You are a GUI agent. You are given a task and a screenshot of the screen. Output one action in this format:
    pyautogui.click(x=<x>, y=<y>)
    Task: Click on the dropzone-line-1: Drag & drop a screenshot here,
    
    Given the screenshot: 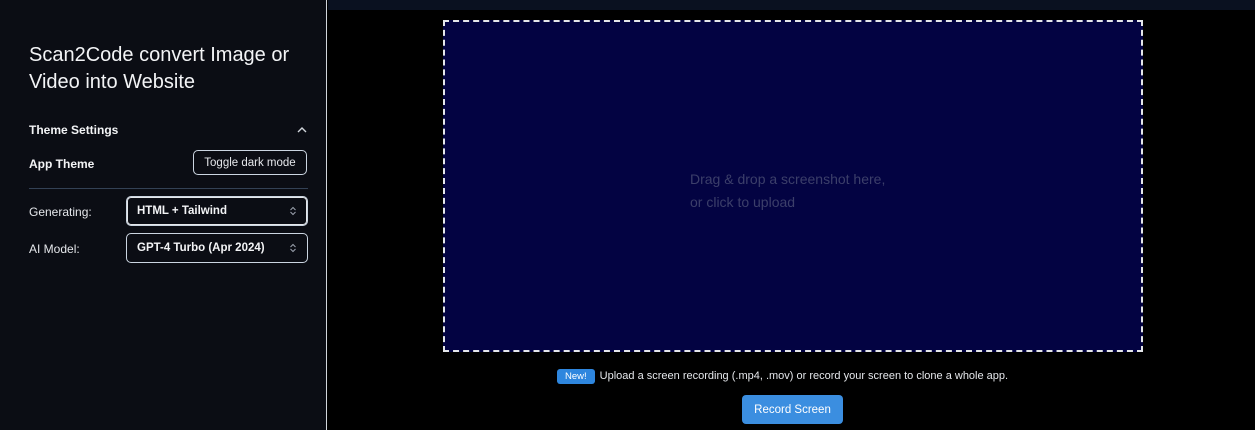 What is the action you would take?
    pyautogui.click(x=788, y=179)
    